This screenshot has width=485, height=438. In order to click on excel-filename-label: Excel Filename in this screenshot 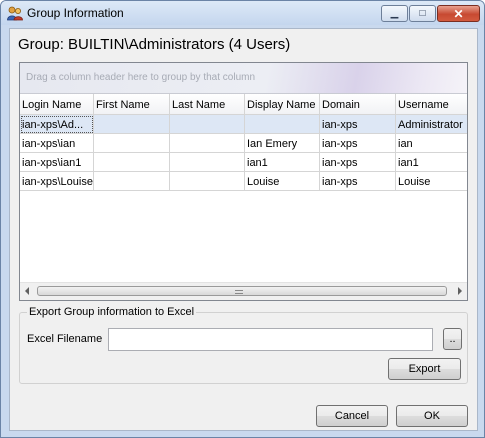, I will do `click(65, 339)`.